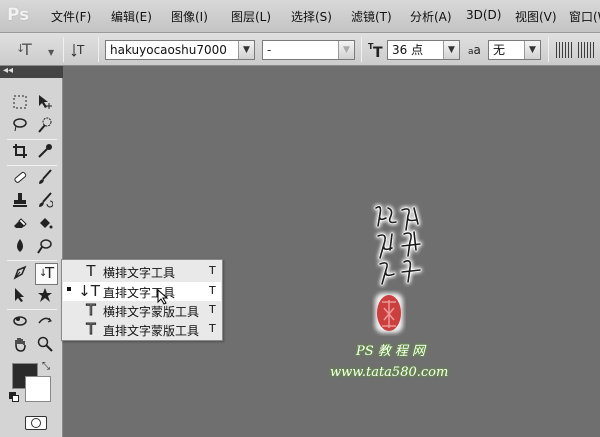  I want to click on menu-window: 窗口(W), so click(584, 16).